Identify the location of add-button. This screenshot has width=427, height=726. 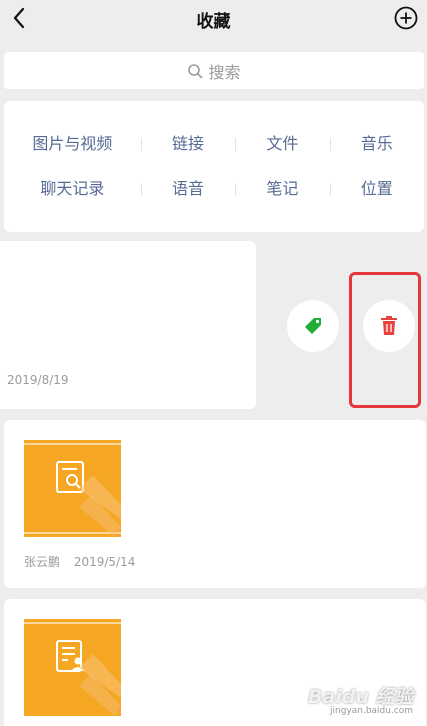
(406, 18).